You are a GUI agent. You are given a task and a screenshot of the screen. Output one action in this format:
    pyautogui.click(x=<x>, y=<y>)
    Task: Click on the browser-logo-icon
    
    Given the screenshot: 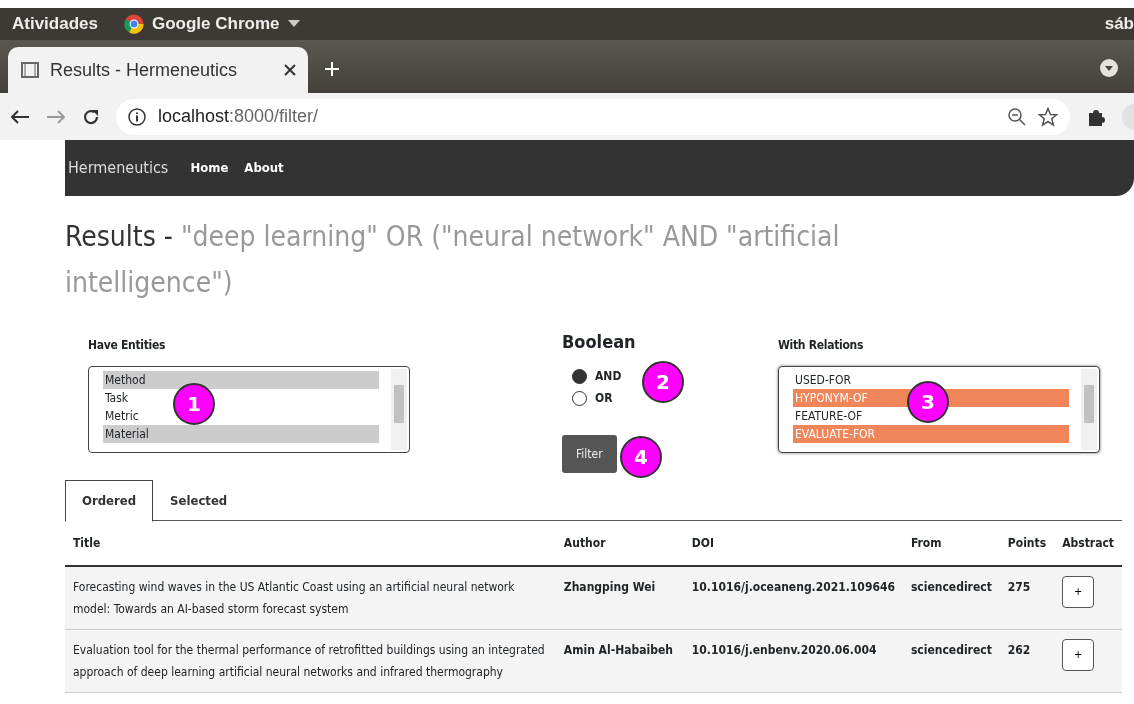 What is the action you would take?
    pyautogui.click(x=134, y=24)
    